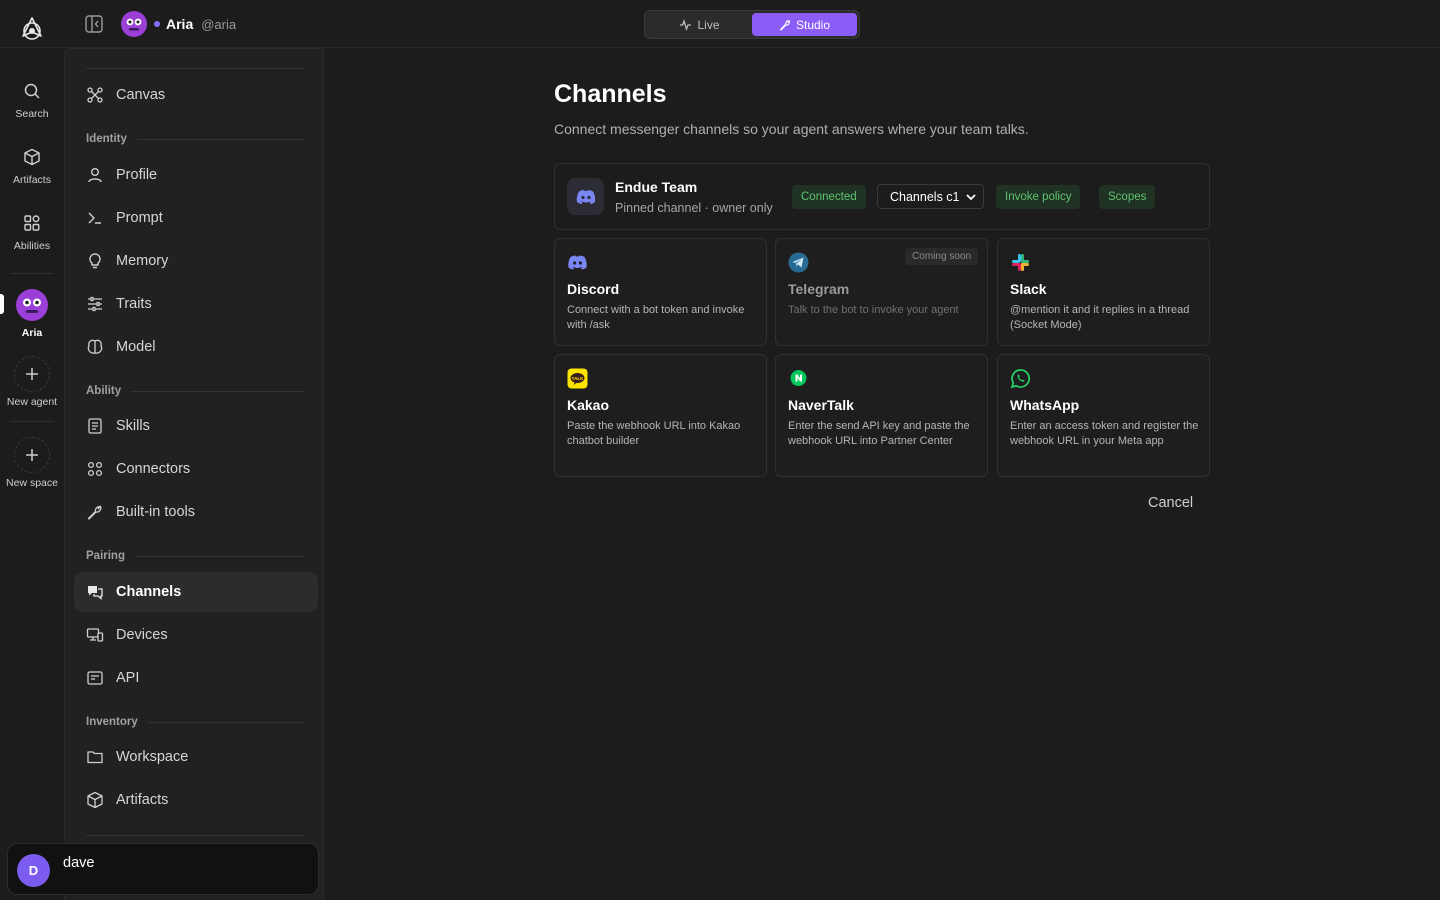 This screenshot has height=900, width=1440. What do you see at coordinates (79, 863) in the screenshot?
I see `user-name: dave` at bounding box center [79, 863].